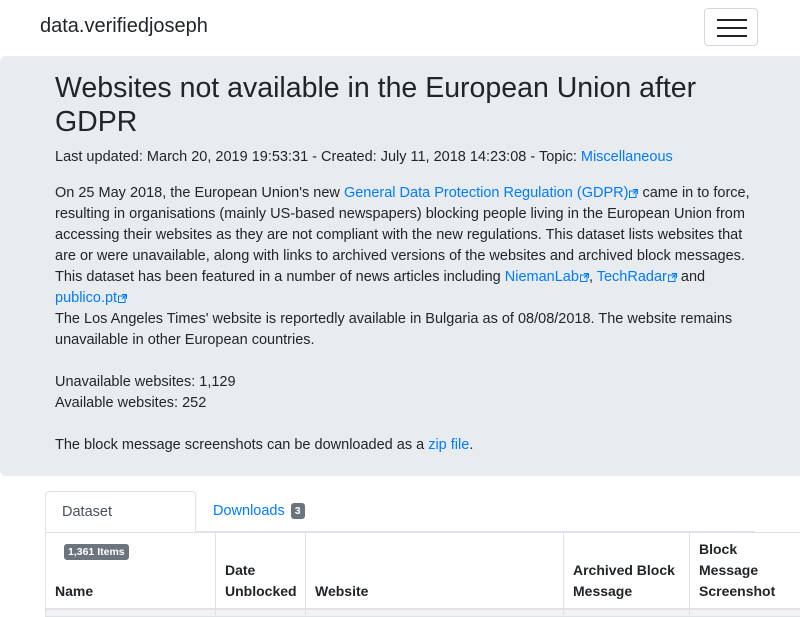 The width and height of the screenshot is (800, 617). Describe the element at coordinates (298, 511) in the screenshot. I see `downloads-count-badge: 3` at that location.